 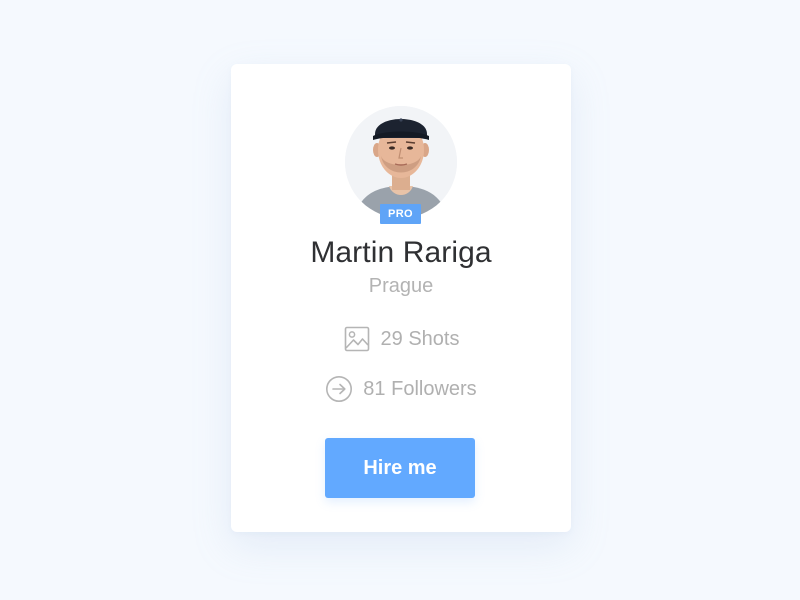 What do you see at coordinates (400, 468) in the screenshot?
I see `hire-me-button: Hire me` at bounding box center [400, 468].